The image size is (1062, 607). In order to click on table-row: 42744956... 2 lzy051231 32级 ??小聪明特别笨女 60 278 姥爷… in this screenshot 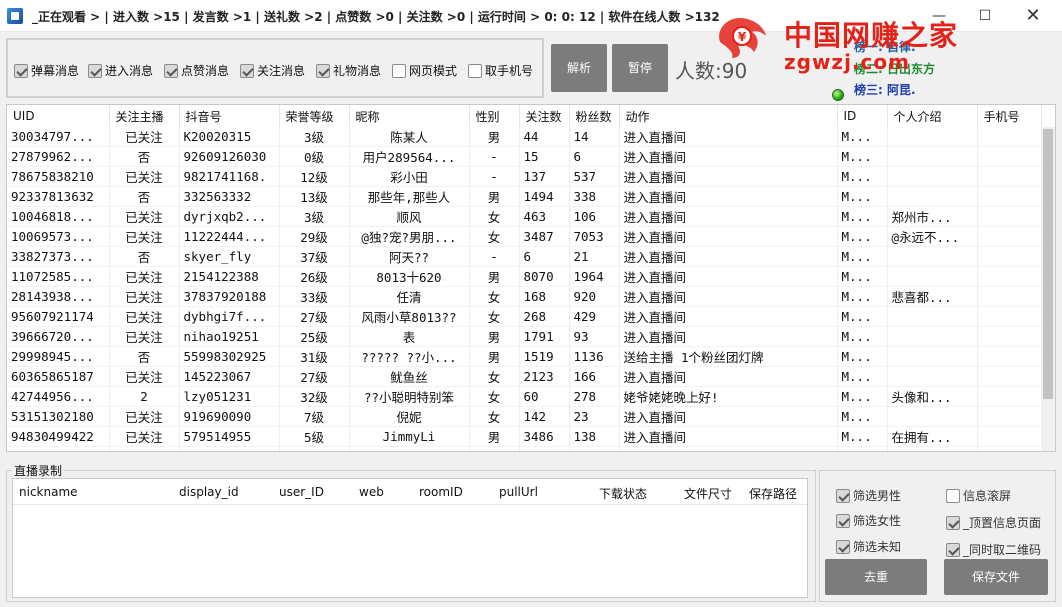, I will do `click(524, 396)`.